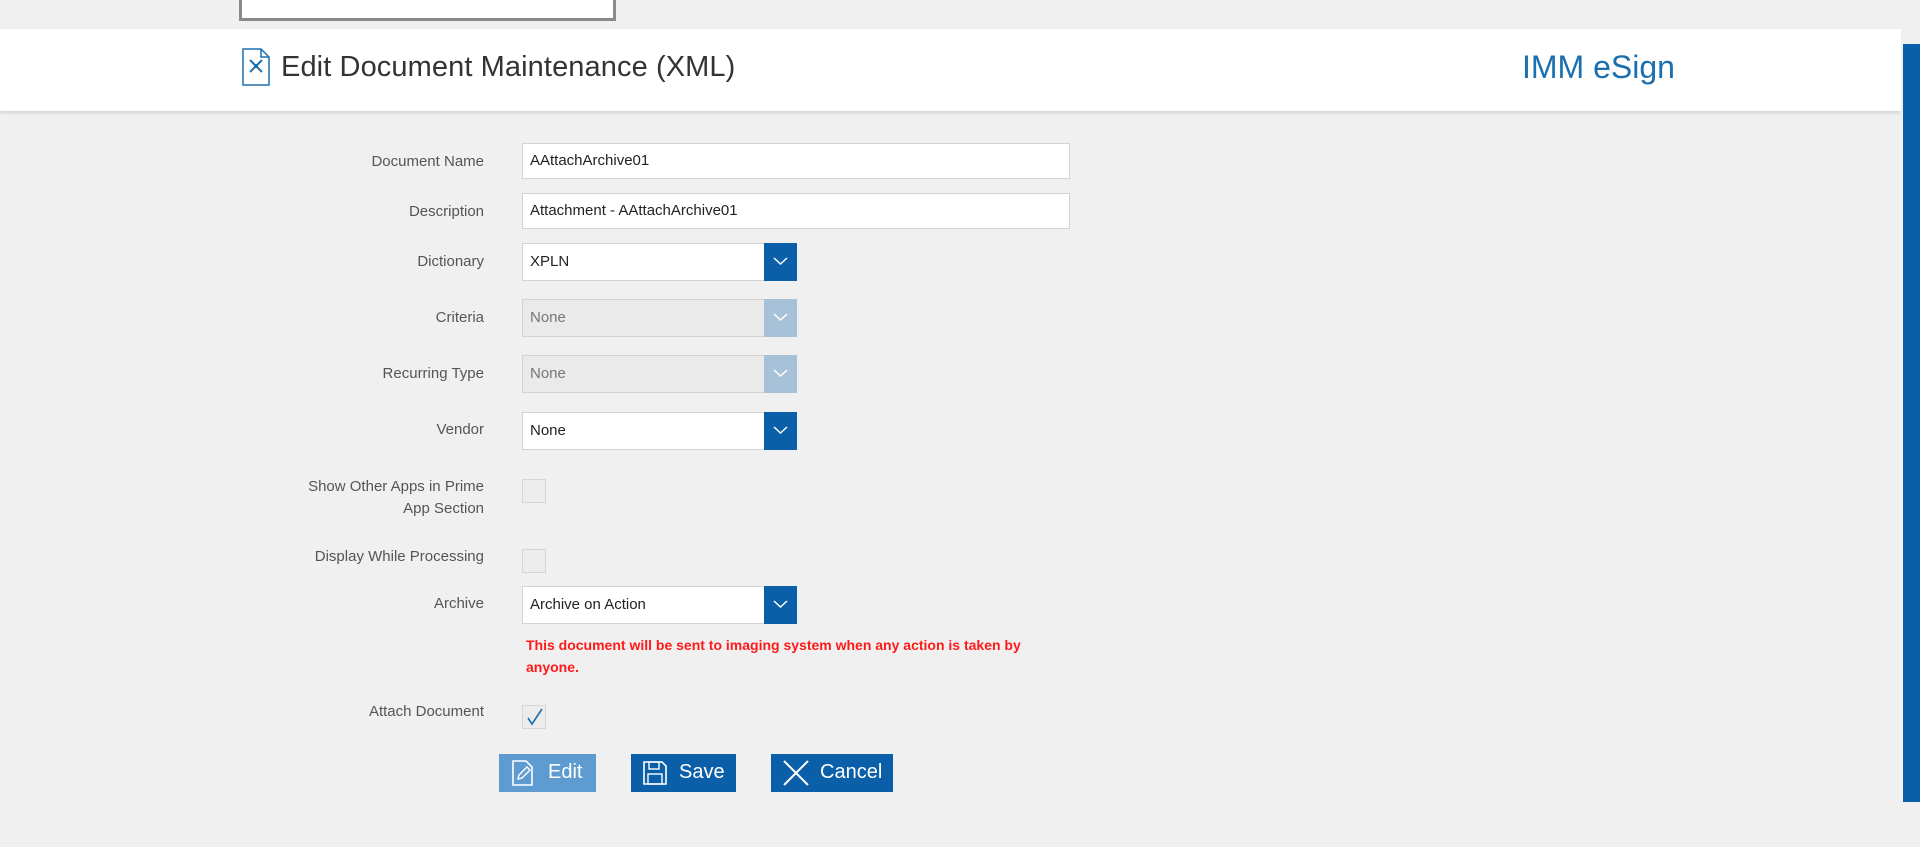 The height and width of the screenshot is (847, 1920). I want to click on archive-dropdown-button, so click(780, 605).